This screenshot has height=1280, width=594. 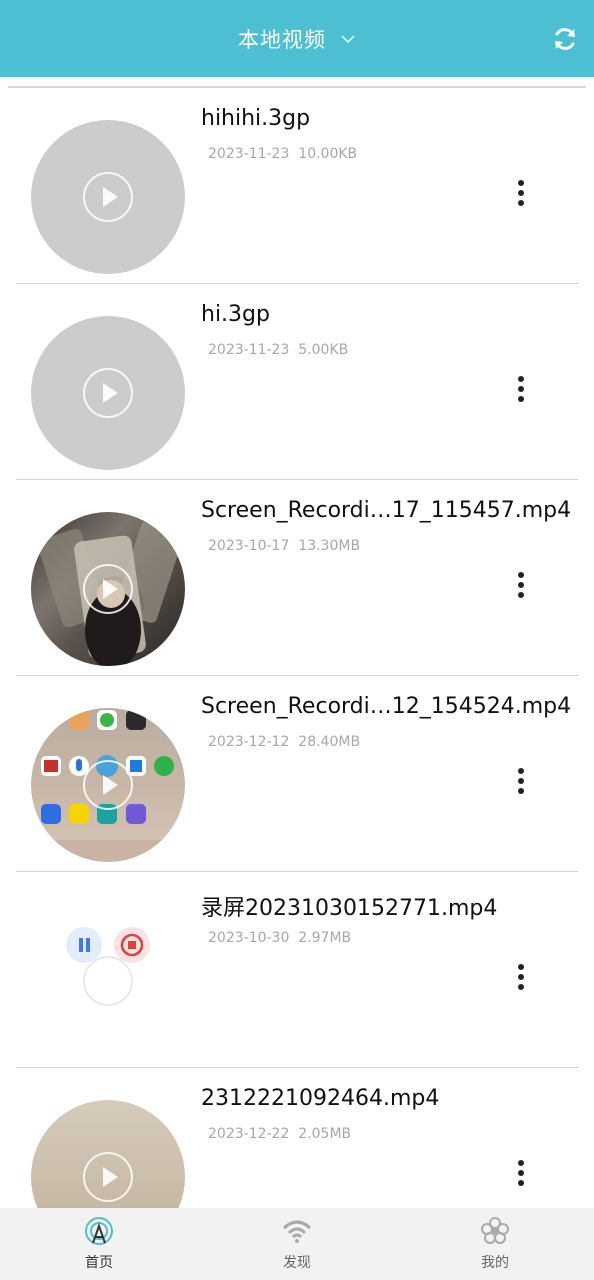 I want to click on wifi-icon, so click(x=297, y=1231).